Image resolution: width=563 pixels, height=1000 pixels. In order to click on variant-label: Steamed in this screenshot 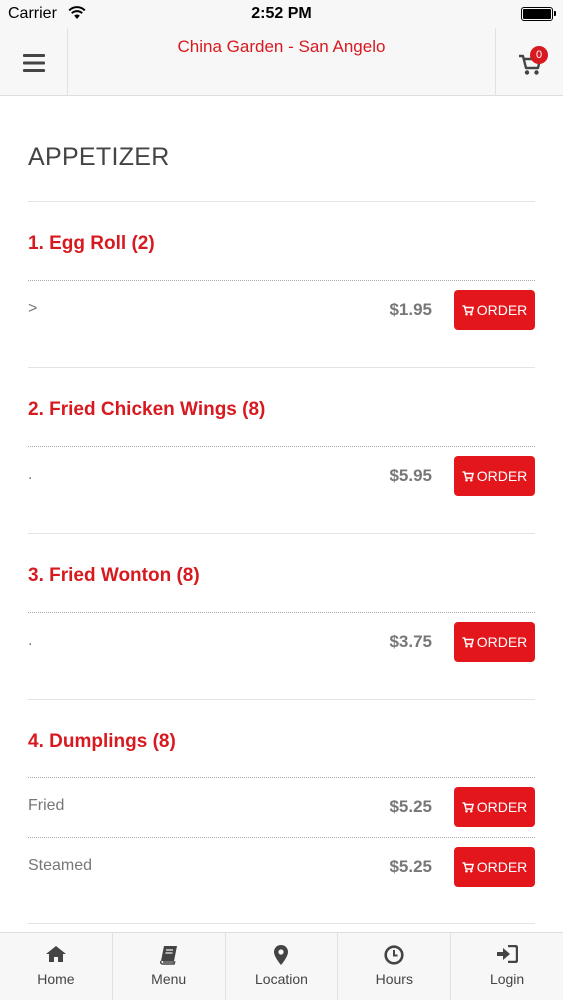, I will do `click(60, 865)`.